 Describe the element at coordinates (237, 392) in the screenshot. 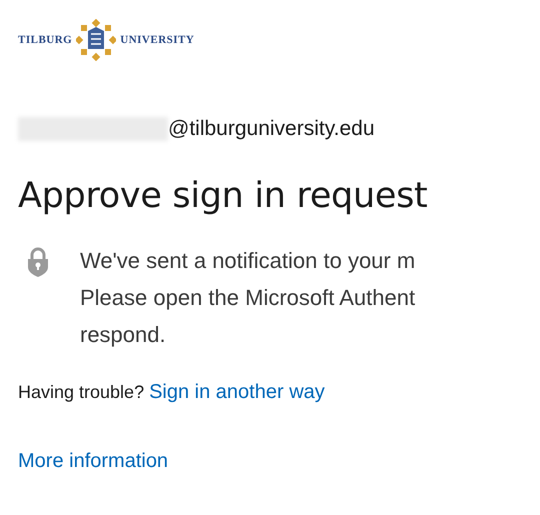

I see `sign-in-another-way-link: Sign in another way` at that location.